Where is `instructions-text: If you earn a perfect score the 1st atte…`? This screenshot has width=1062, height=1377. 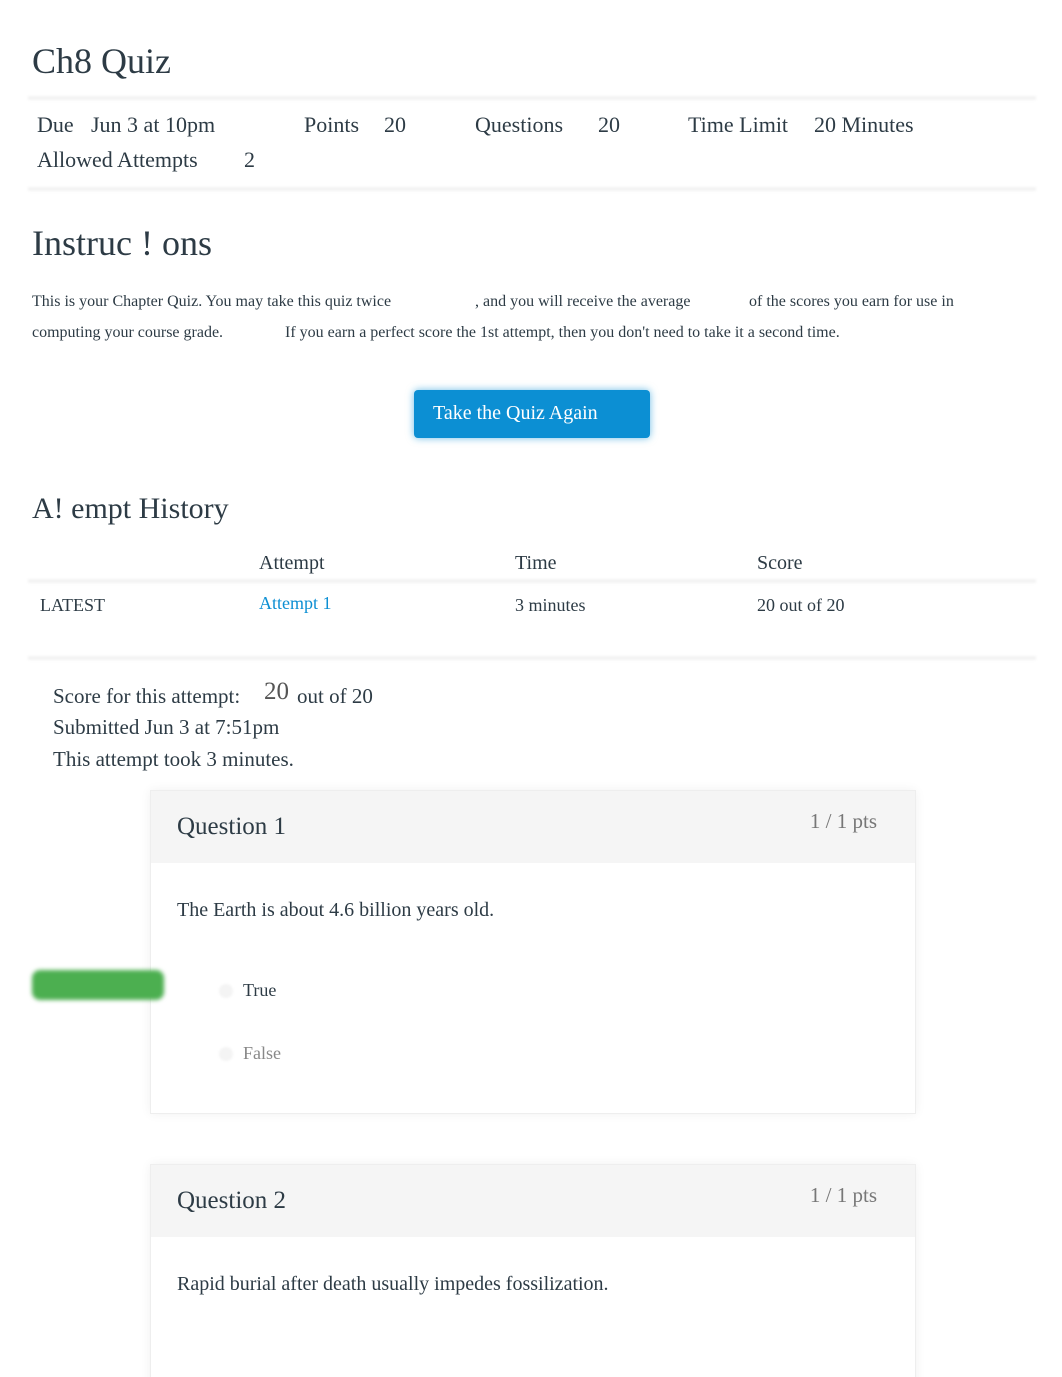
instructions-text: If you earn a perfect score the 1st atte… is located at coordinates (562, 332).